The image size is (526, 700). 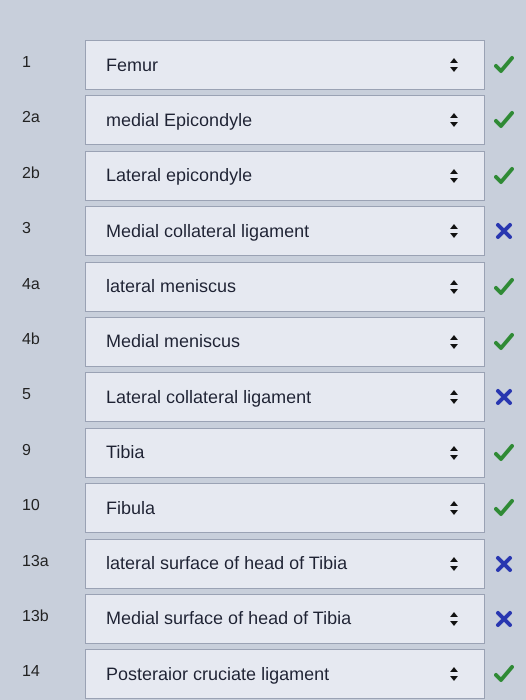 I want to click on answer-dropdown: Posteraior cruciate ligament, so click(x=285, y=674).